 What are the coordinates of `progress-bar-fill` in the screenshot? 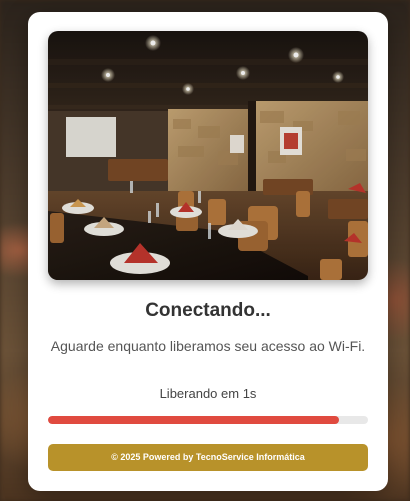 It's located at (194, 420).